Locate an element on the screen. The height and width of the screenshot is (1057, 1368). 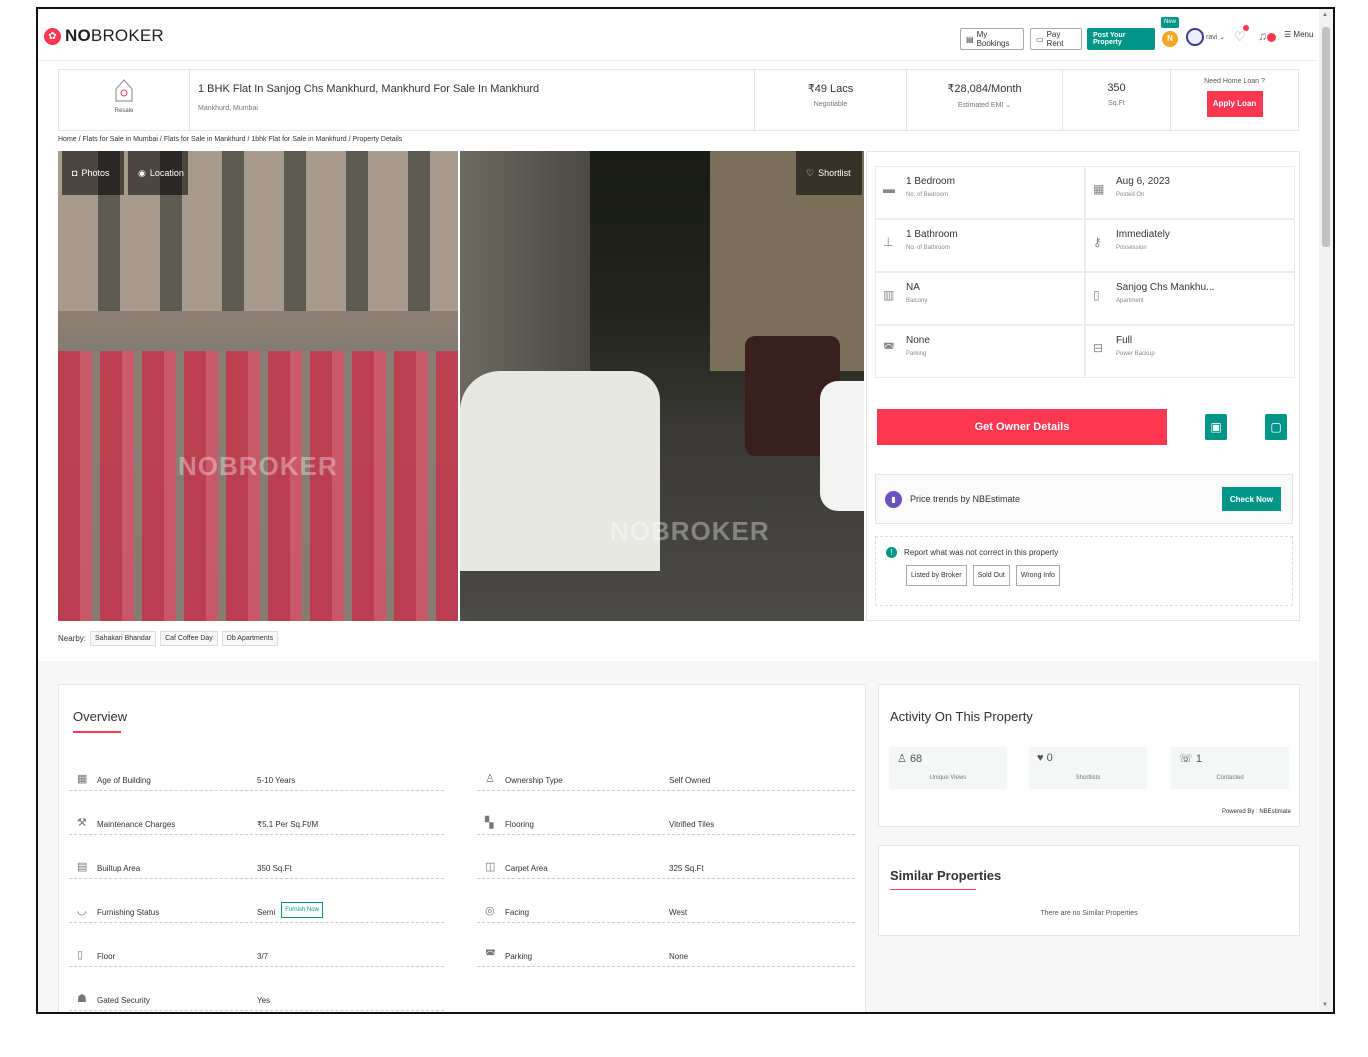
overview-label: Gated Security is located at coordinates (123, 1000).